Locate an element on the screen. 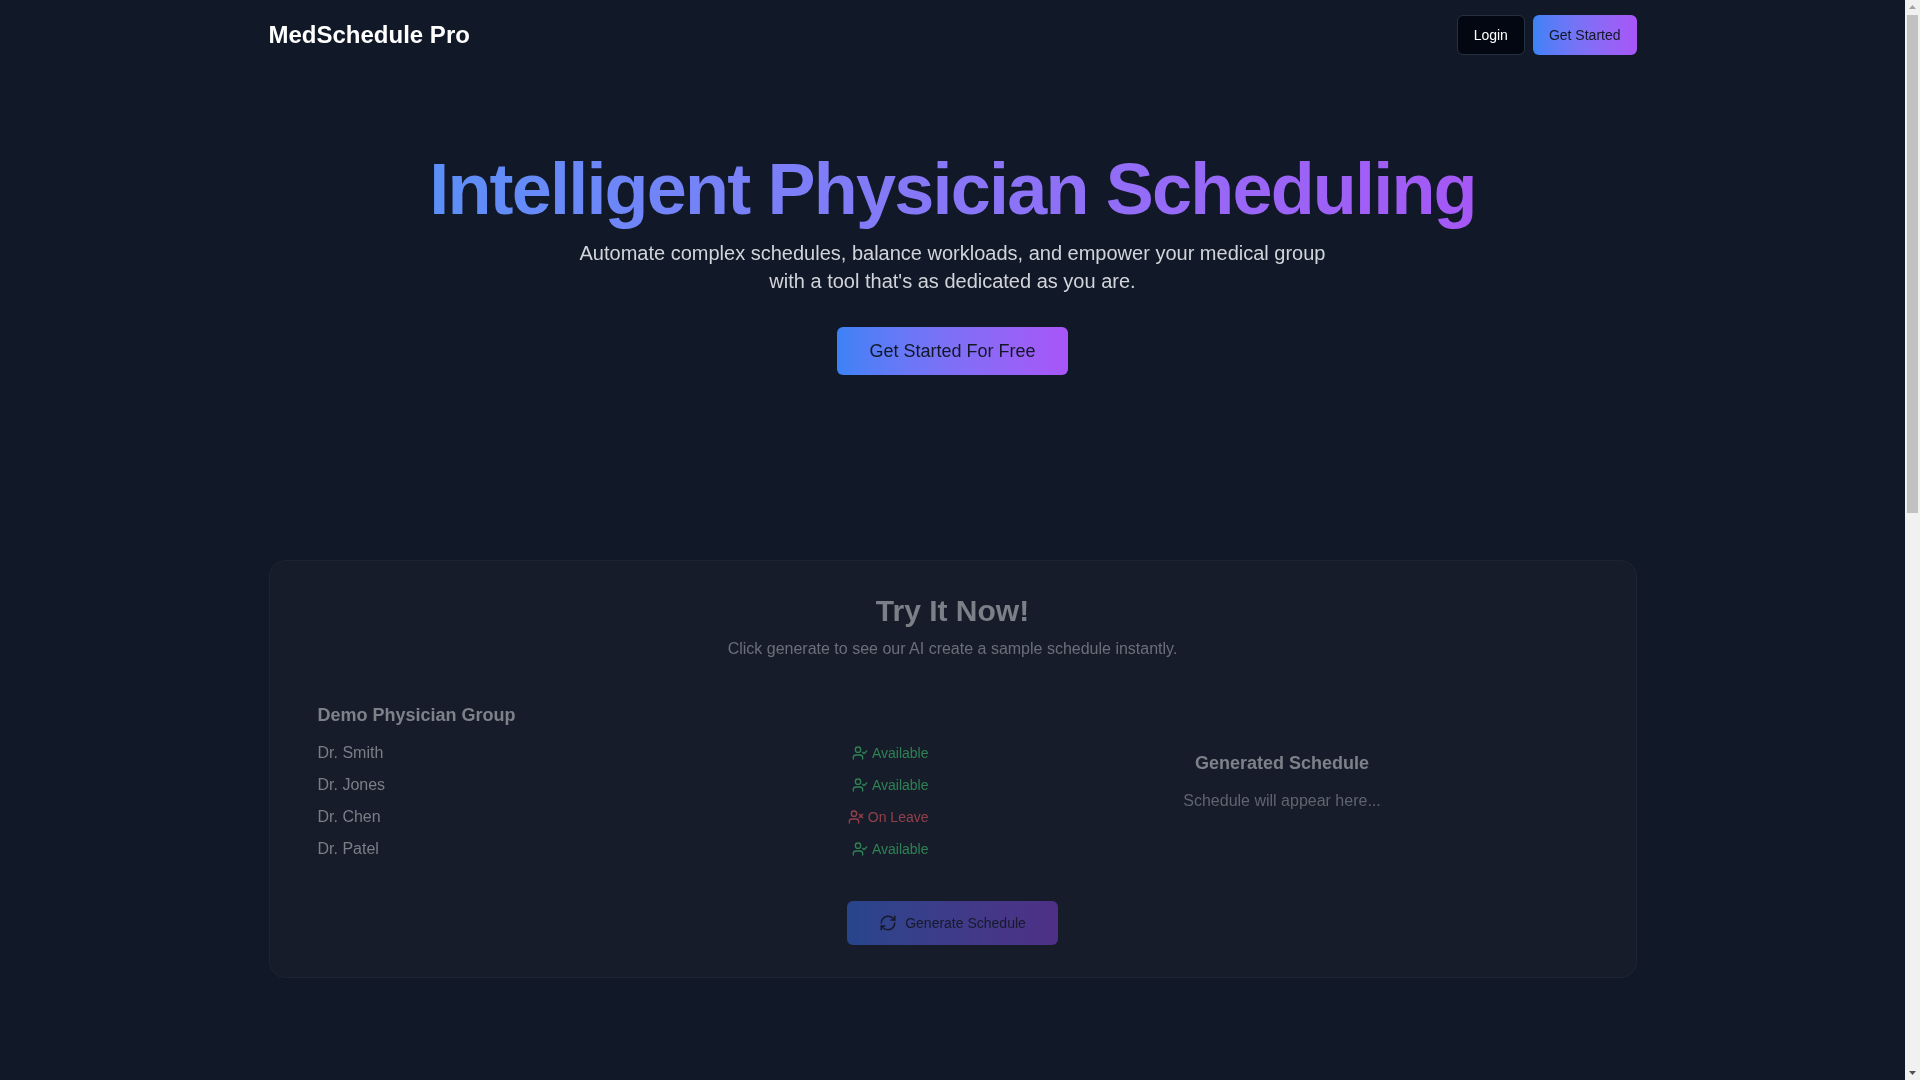 The height and width of the screenshot is (1080, 1920). group-title: Demo Physician Group is located at coordinates (417, 716).